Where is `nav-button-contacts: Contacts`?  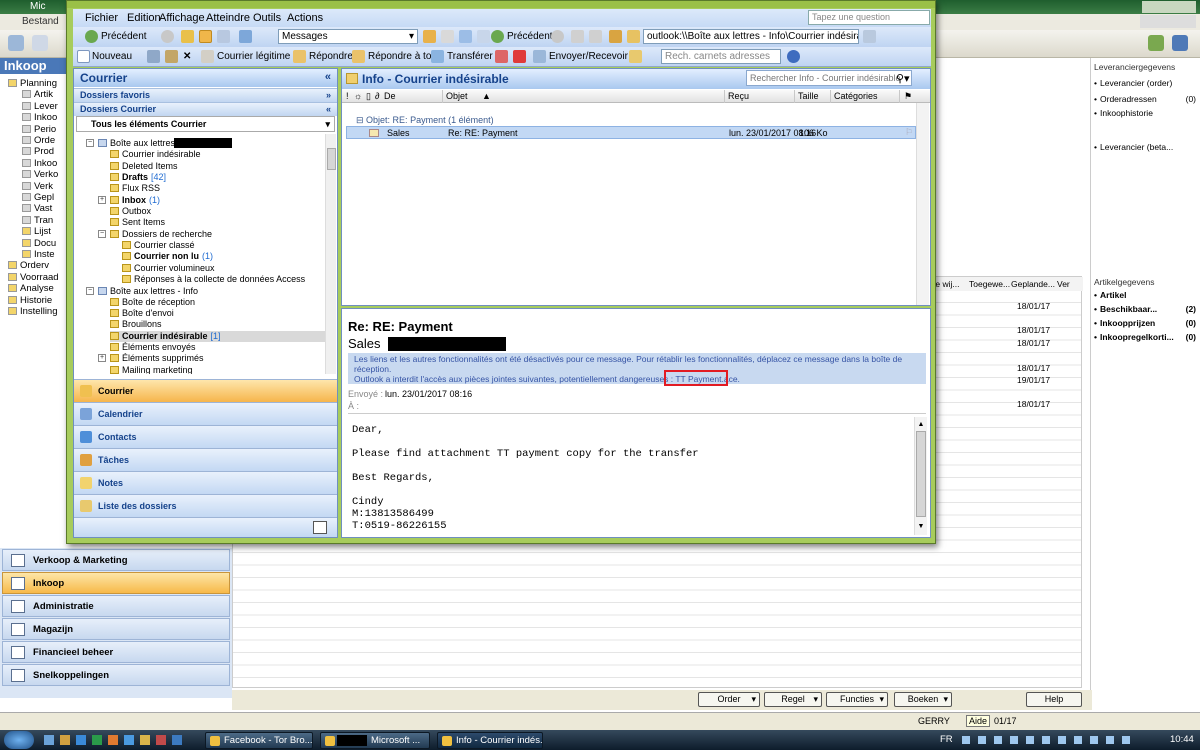 nav-button-contacts: Contacts is located at coordinates (205, 436).